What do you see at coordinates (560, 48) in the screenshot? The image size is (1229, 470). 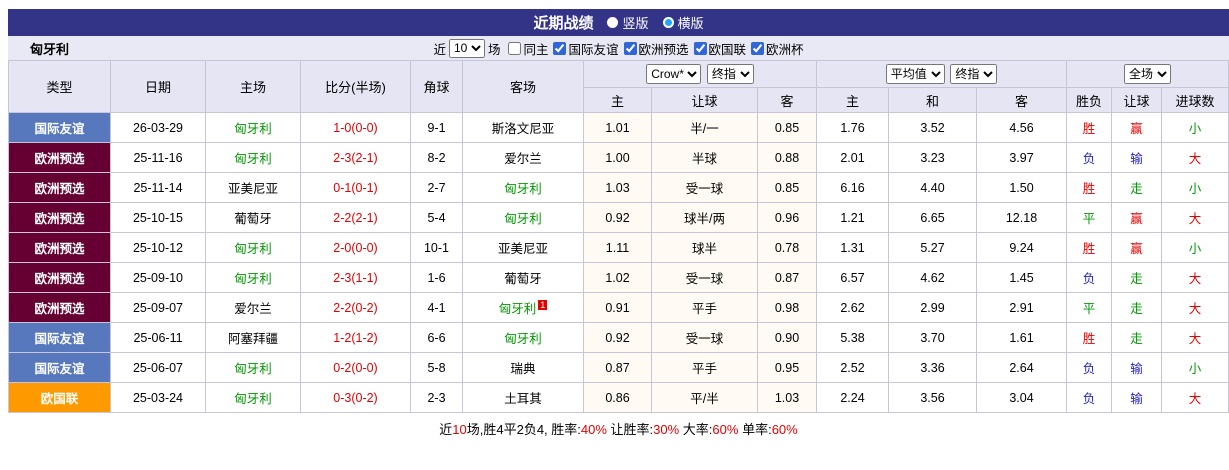 I see `intl-friendly-checkbox-input` at bounding box center [560, 48].